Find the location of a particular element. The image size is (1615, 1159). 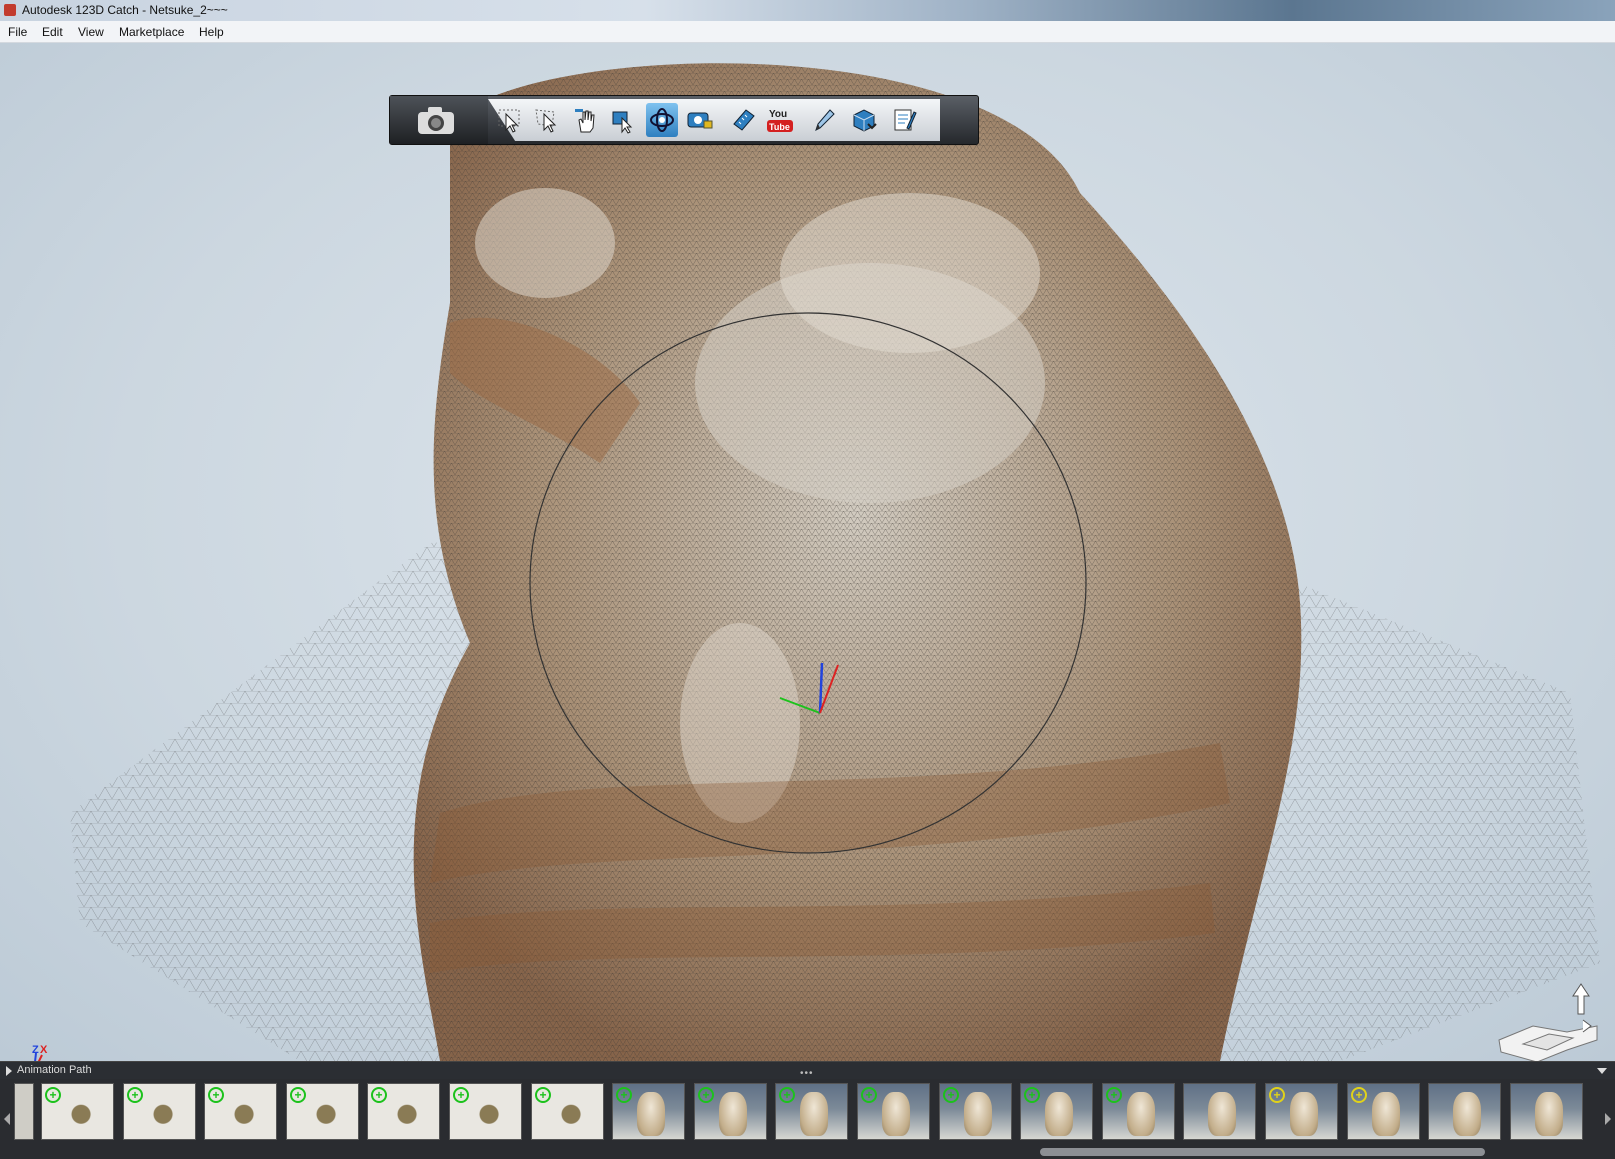

zoom-icon is located at coordinates (622, 122).